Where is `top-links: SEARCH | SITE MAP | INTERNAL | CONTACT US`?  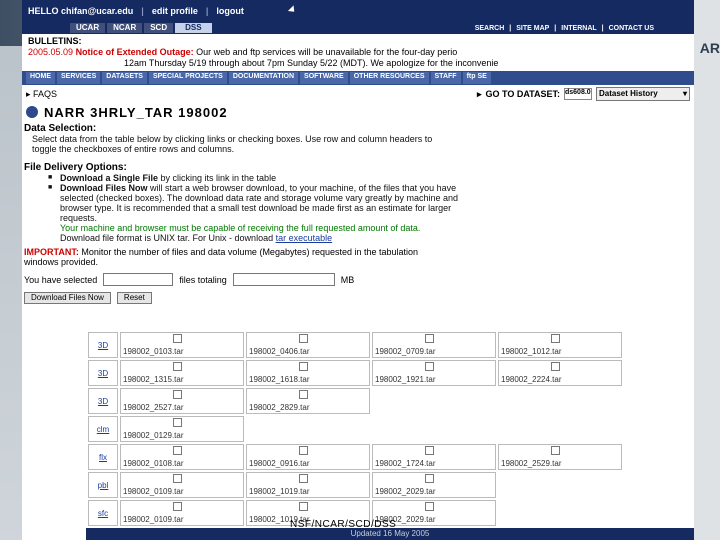
top-links: SEARCH | SITE MAP | INTERNAL | CONTACT US is located at coordinates (564, 28).